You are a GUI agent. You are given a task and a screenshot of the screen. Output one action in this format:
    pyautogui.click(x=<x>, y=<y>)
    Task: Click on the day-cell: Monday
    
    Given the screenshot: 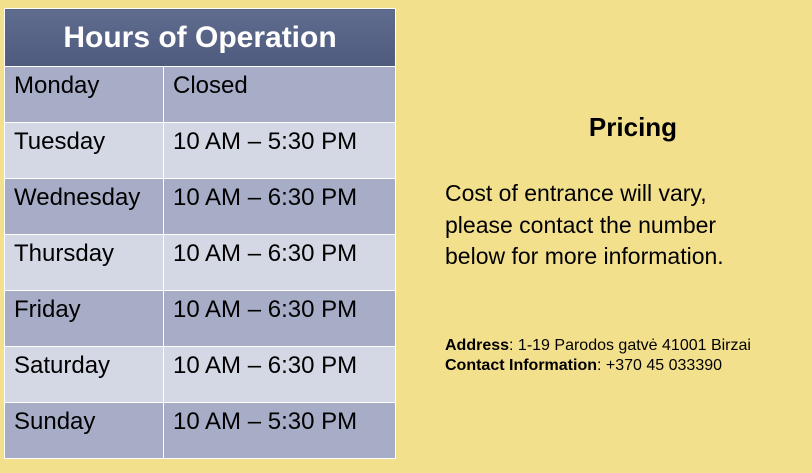 What is the action you would take?
    pyautogui.click(x=84, y=94)
    